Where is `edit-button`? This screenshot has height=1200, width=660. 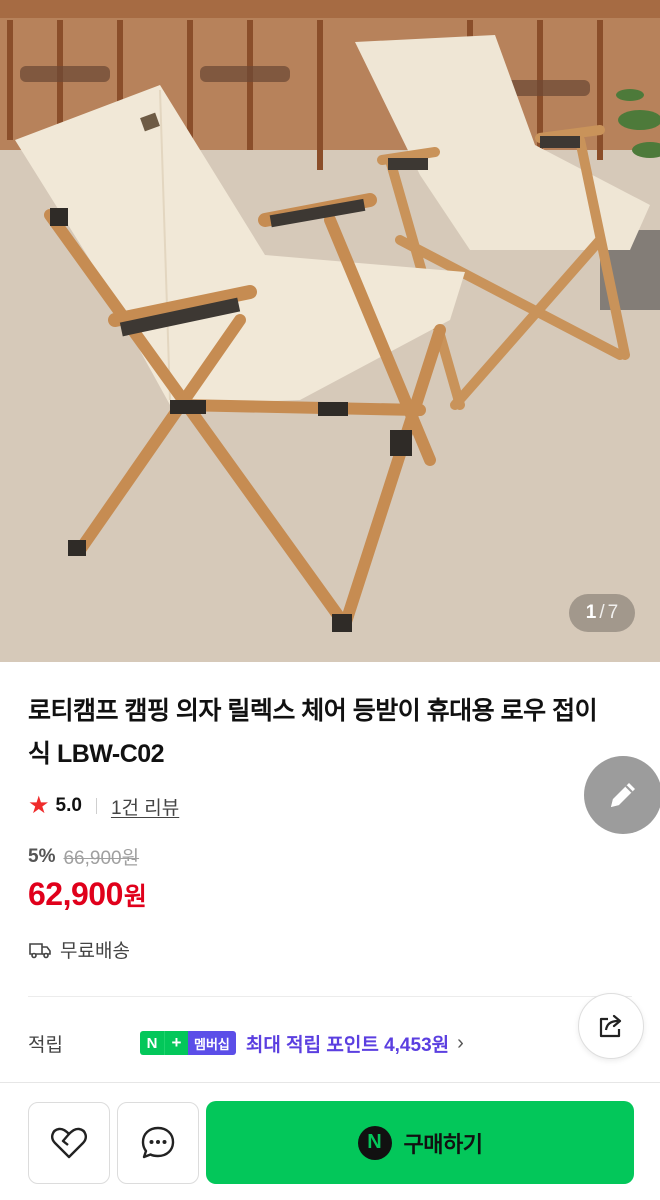 edit-button is located at coordinates (622, 795).